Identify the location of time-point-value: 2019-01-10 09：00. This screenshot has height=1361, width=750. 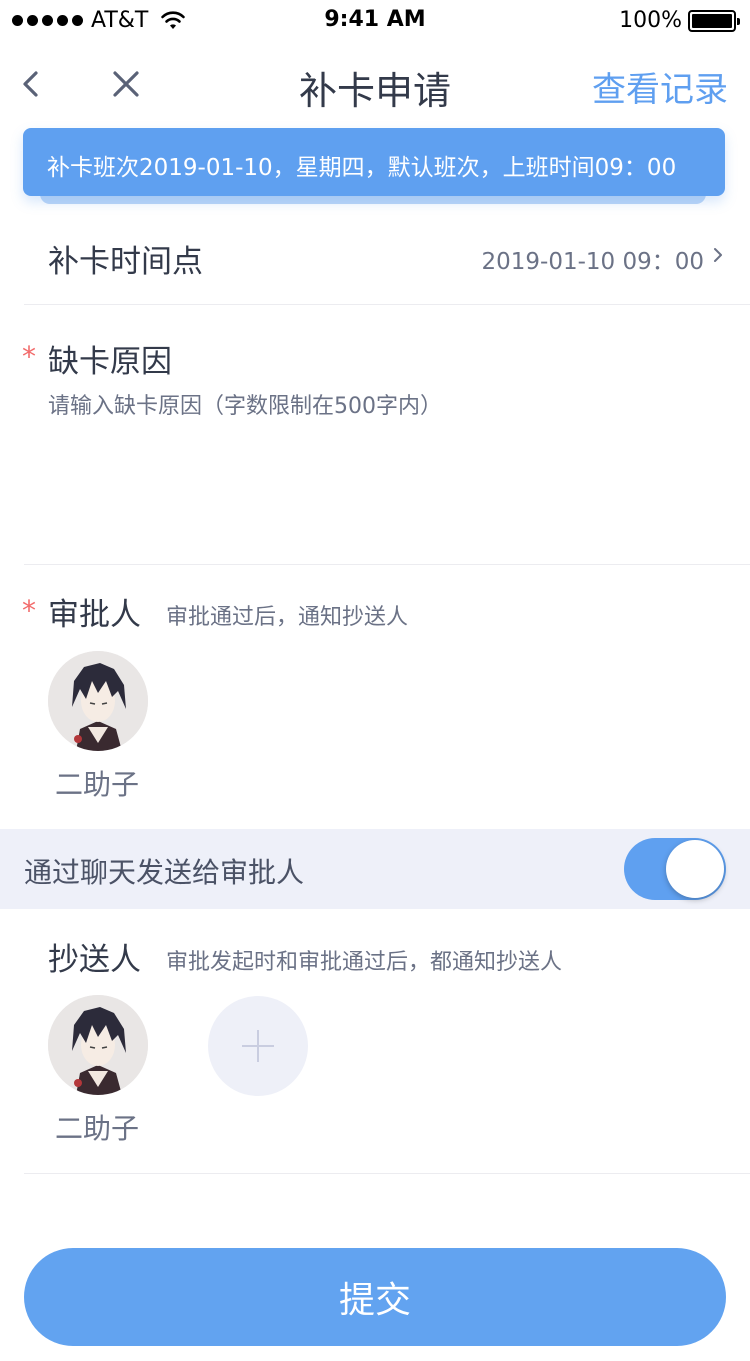
(592, 262).